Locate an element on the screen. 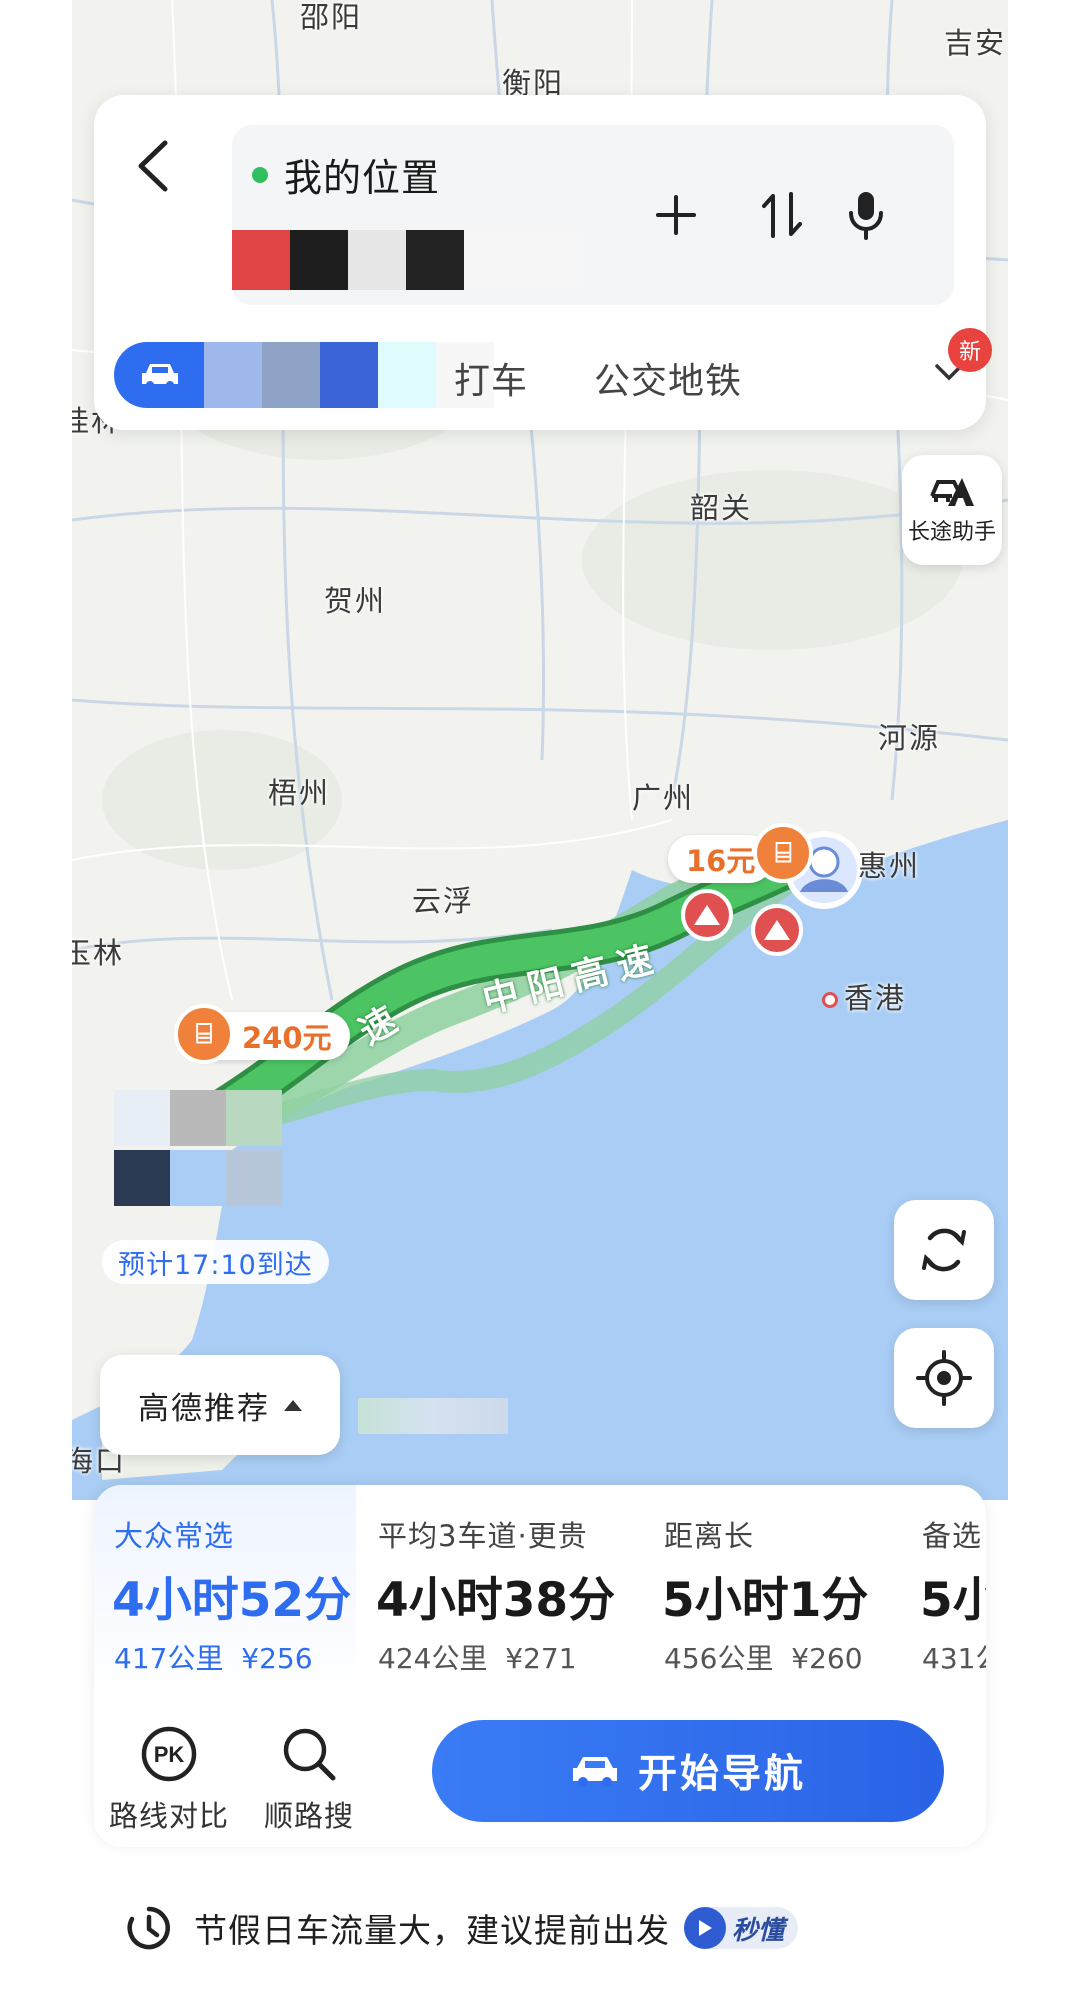 The width and height of the screenshot is (1080, 1993). route-label: 平均3车道·更贵 is located at coordinates (483, 1536).